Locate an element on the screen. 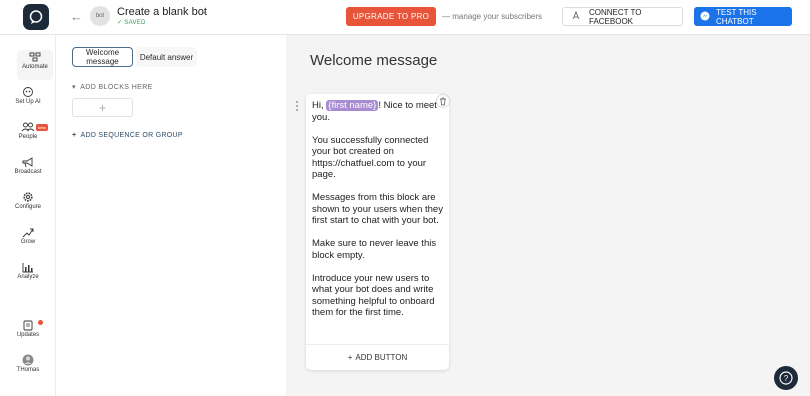 The width and height of the screenshot is (810, 396). upgrade-button: UPGRADE TO PRO is located at coordinates (391, 16).